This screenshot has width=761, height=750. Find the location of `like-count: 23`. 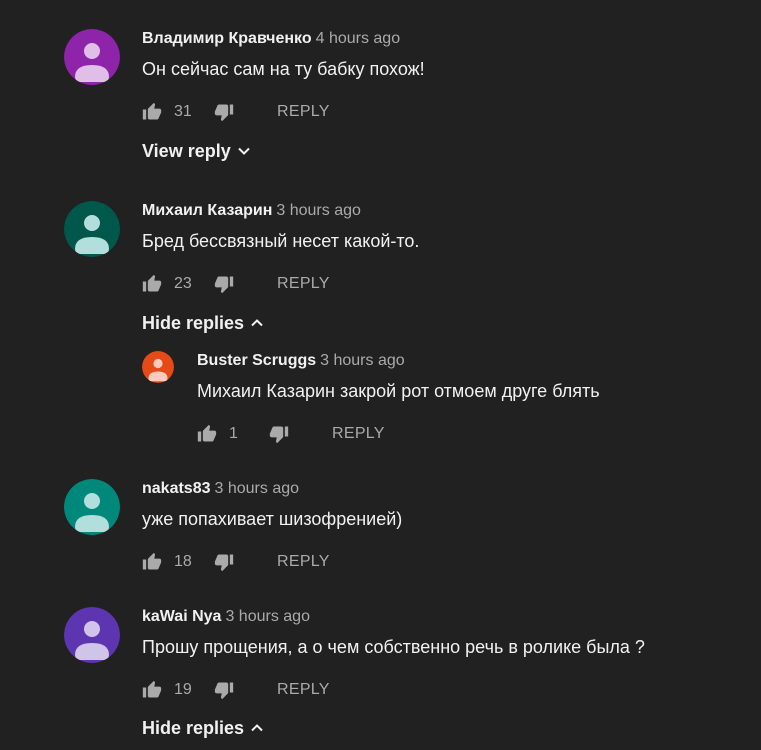

like-count: 23 is located at coordinates (183, 283).